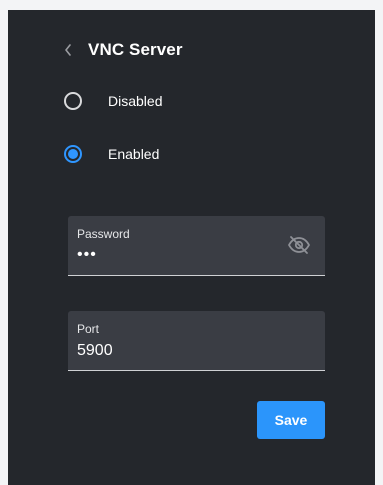 The image size is (383, 485). I want to click on page-title: VNC Server, so click(135, 49).